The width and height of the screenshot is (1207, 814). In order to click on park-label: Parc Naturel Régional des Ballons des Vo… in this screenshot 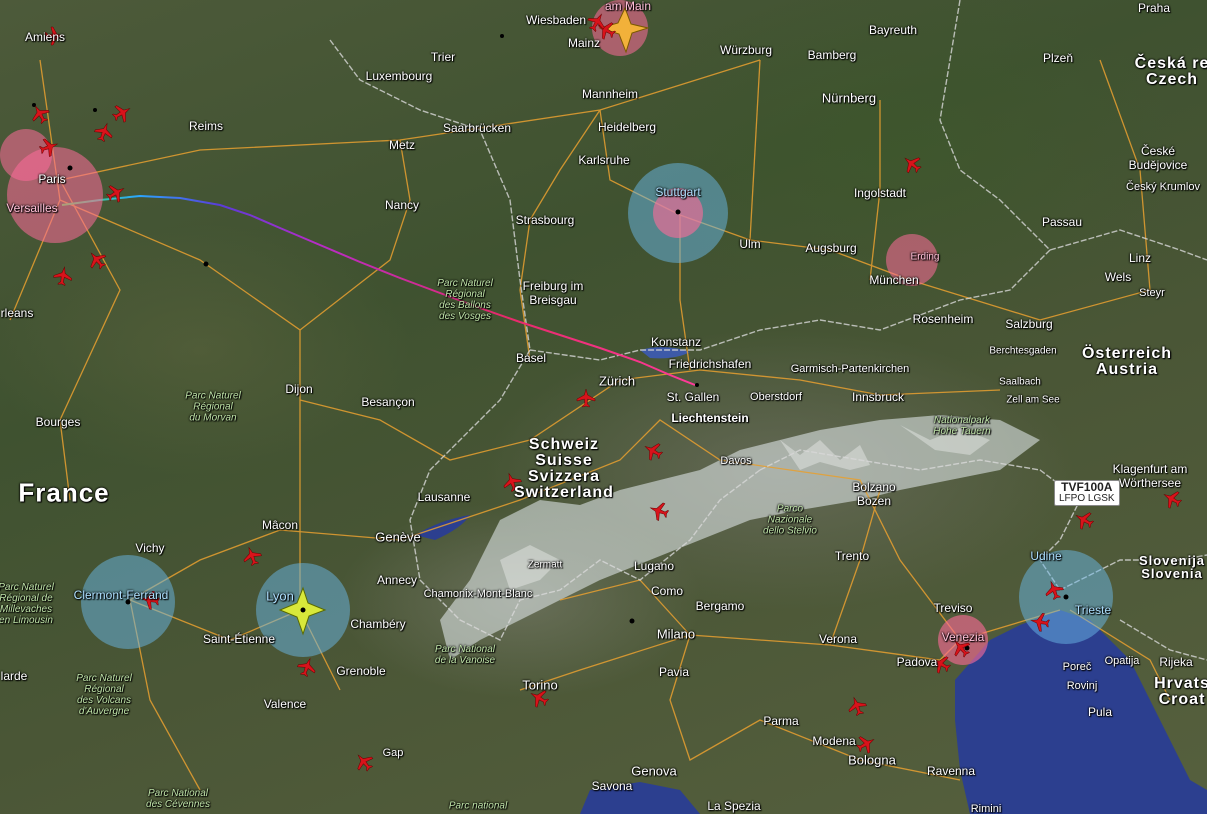, I will do `click(465, 300)`.